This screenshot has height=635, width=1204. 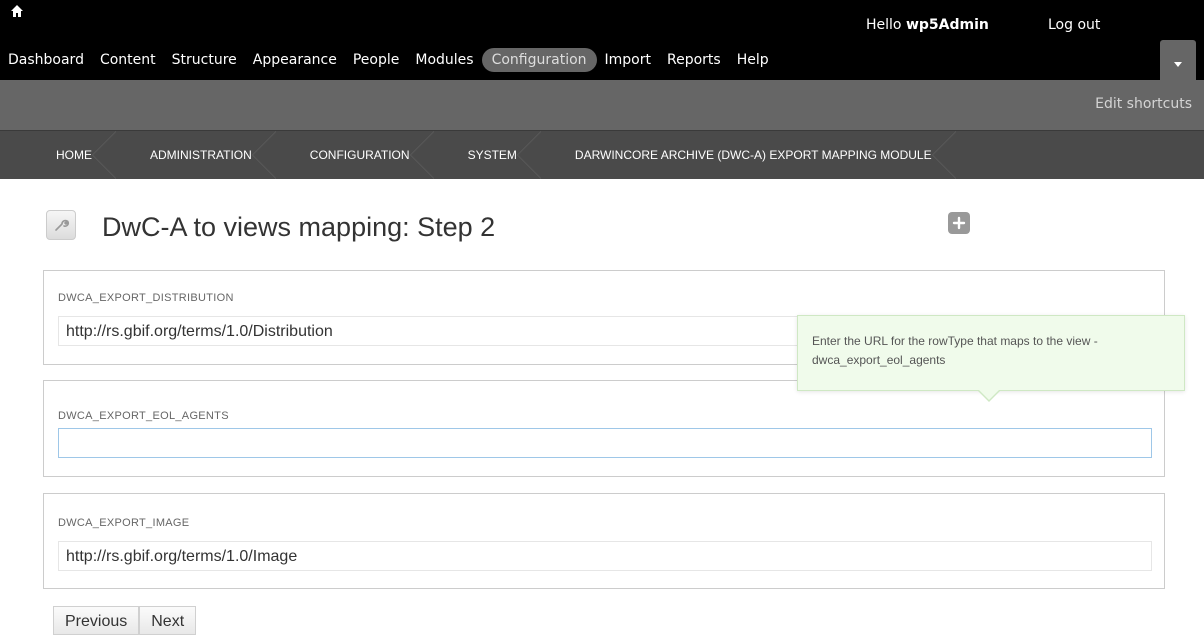 What do you see at coordinates (168, 620) in the screenshot?
I see `next-button: Next` at bounding box center [168, 620].